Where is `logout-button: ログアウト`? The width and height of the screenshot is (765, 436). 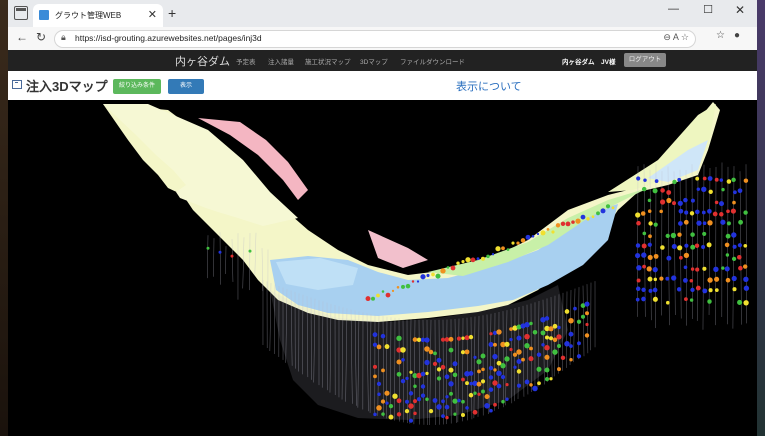
logout-button: ログアウト is located at coordinates (645, 60).